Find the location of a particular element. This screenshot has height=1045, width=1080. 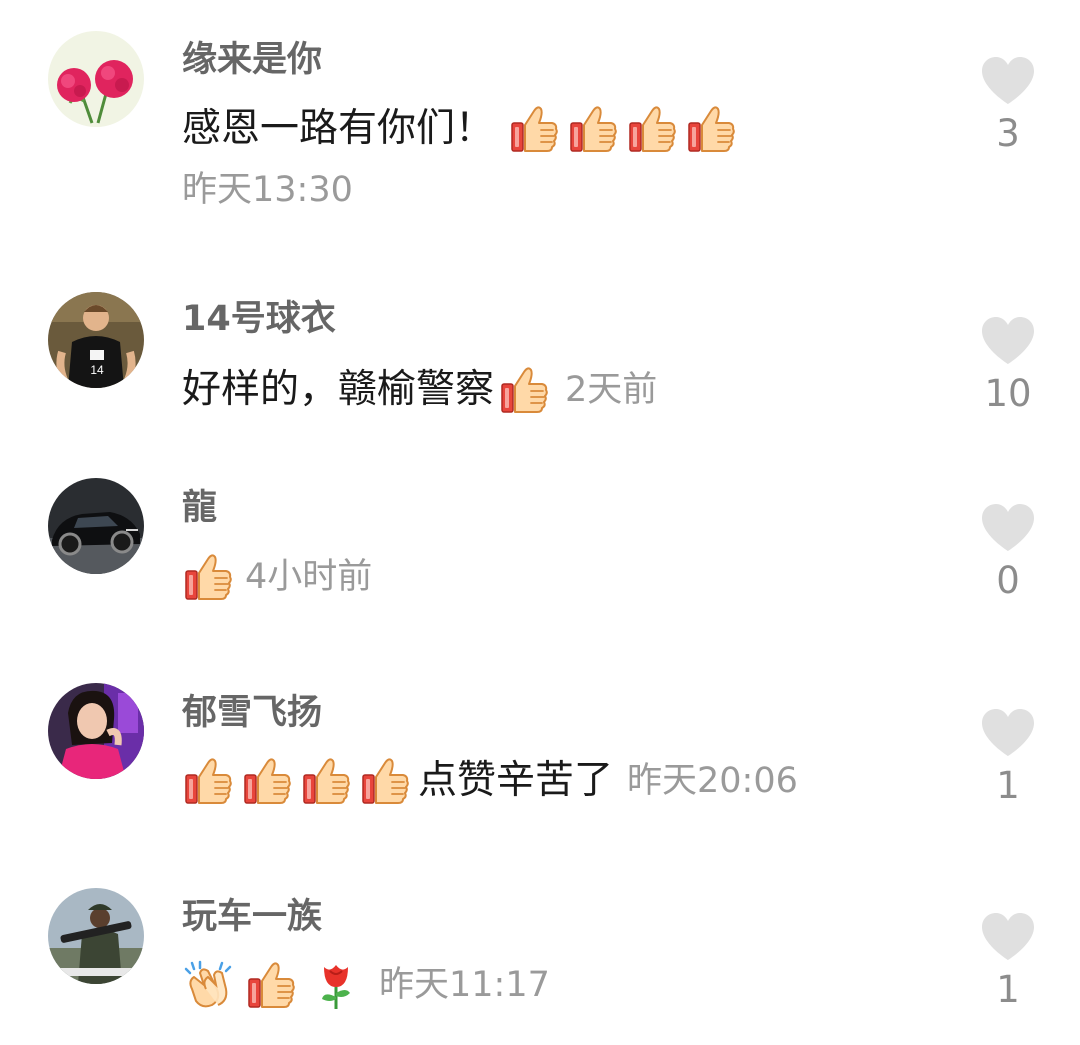

basketball-player-avatar: 14 is located at coordinates (96, 340).